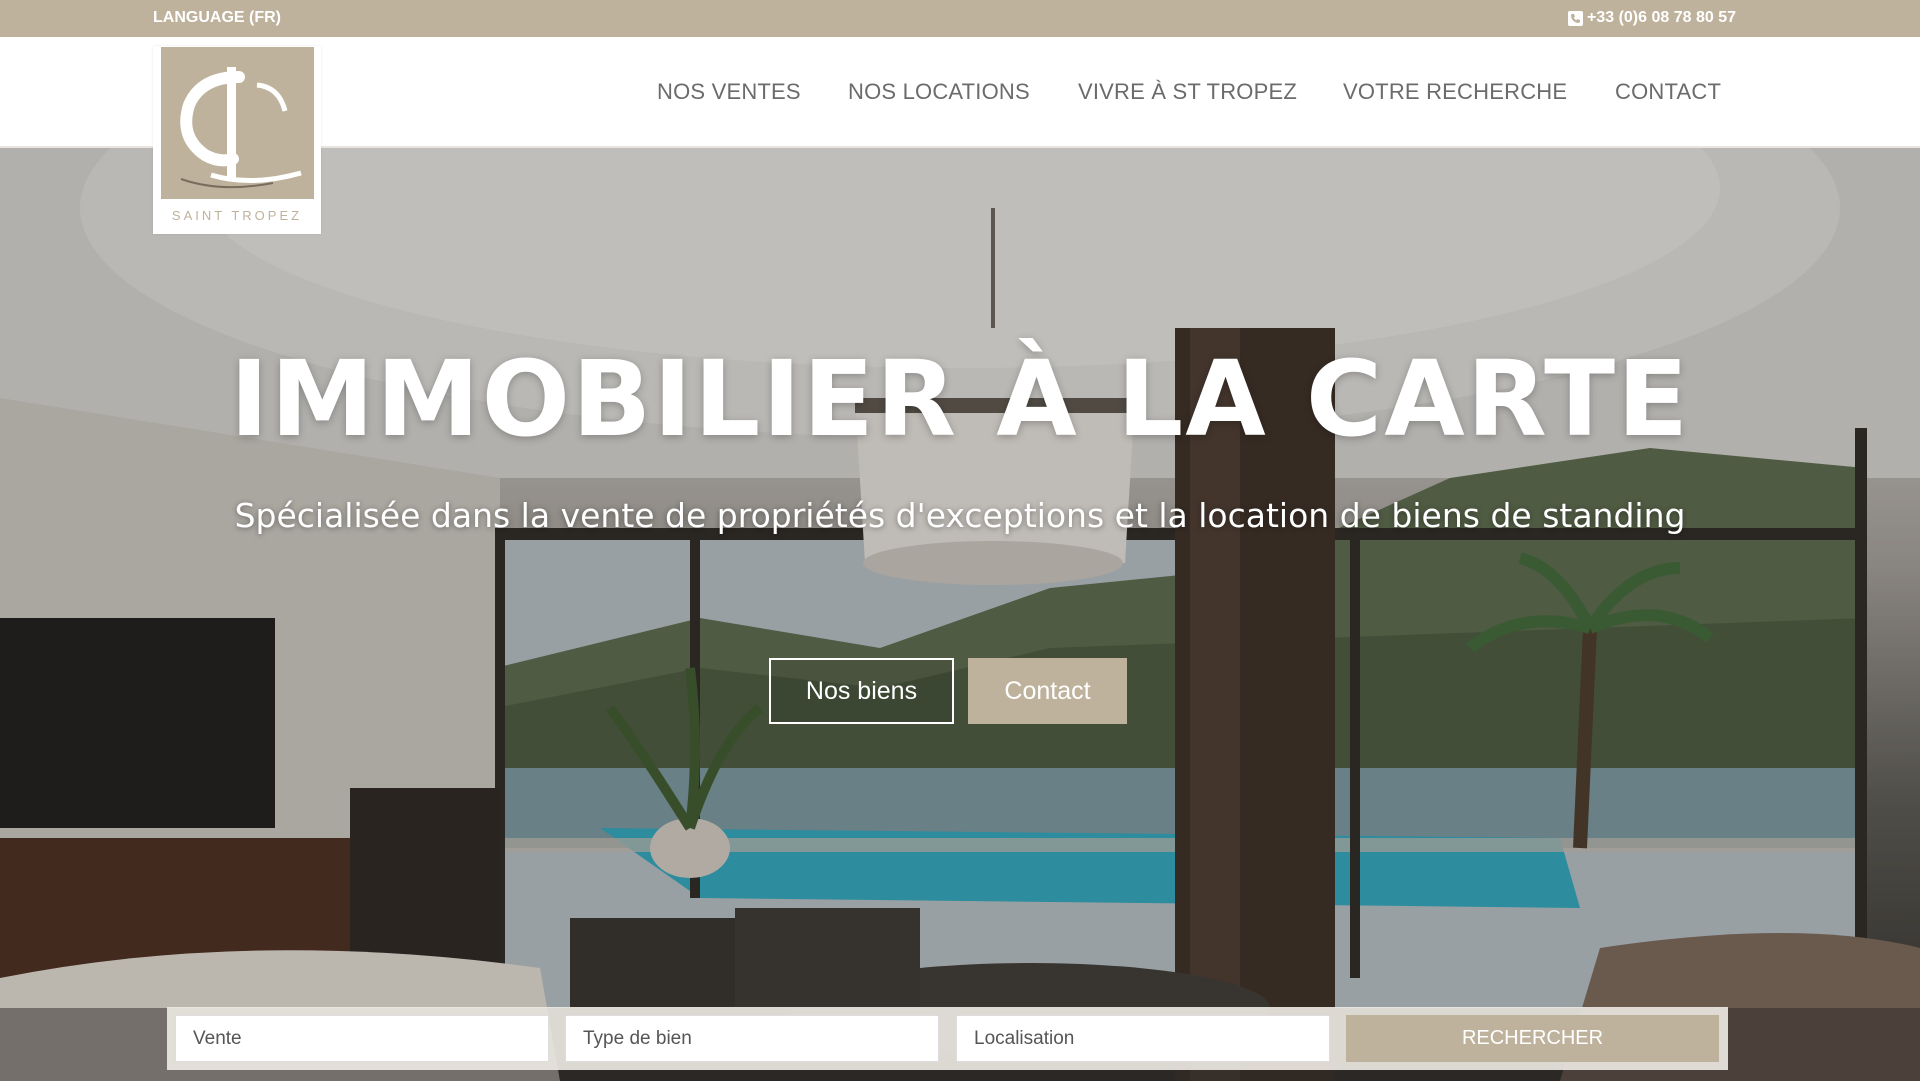 The height and width of the screenshot is (1081, 1920). I want to click on hero-title: IMMOBILIER À LA CARTE, so click(960, 399).